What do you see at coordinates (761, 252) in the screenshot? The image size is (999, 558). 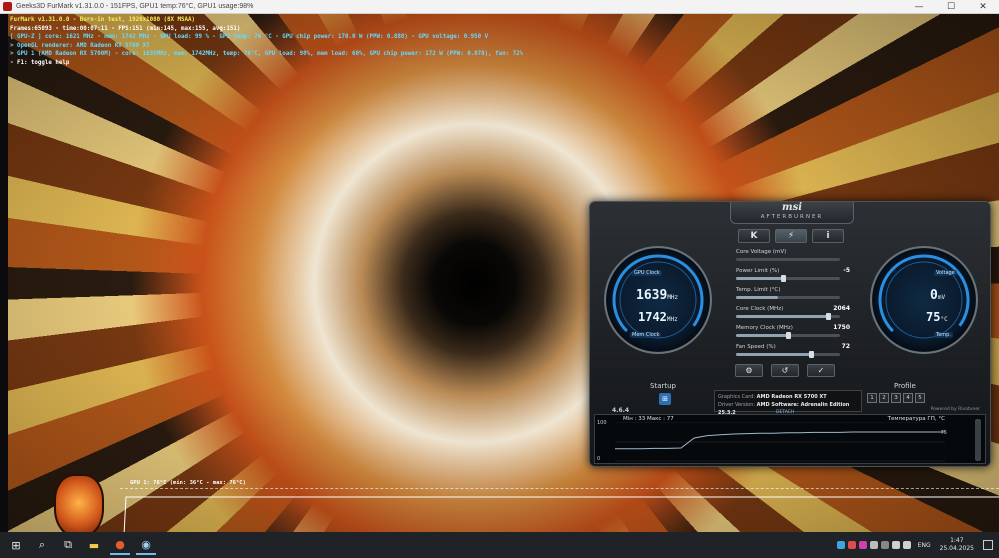 I see `core-voltage-label: Core Voltage (mV)` at bounding box center [761, 252].